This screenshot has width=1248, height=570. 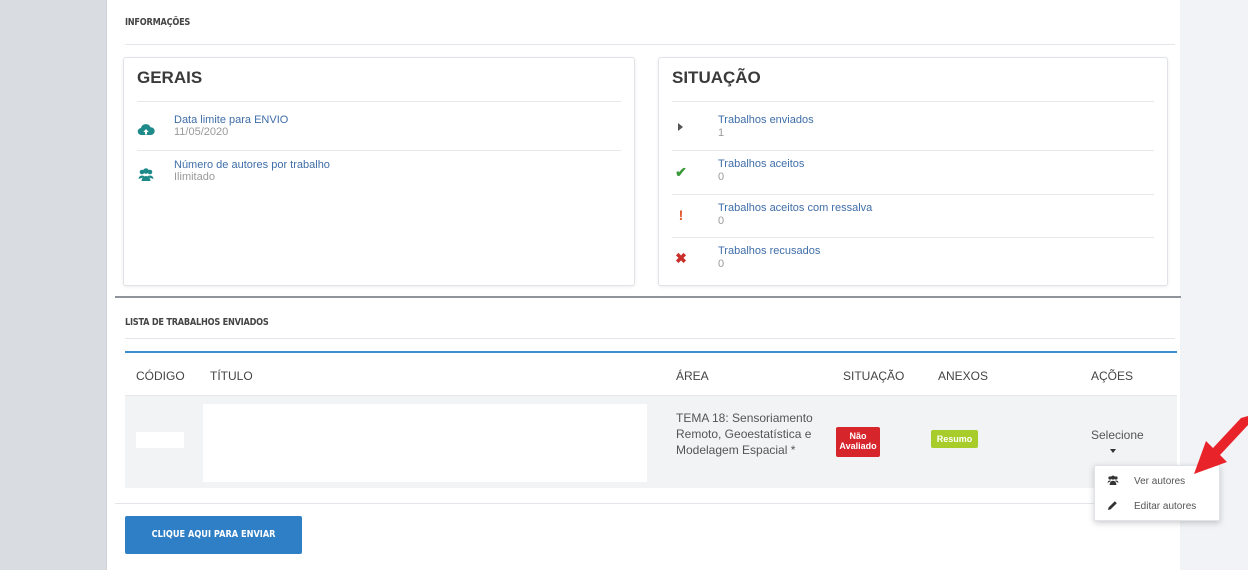 I want to click on deadline-label: Data limite para ENVIO, so click(x=231, y=120).